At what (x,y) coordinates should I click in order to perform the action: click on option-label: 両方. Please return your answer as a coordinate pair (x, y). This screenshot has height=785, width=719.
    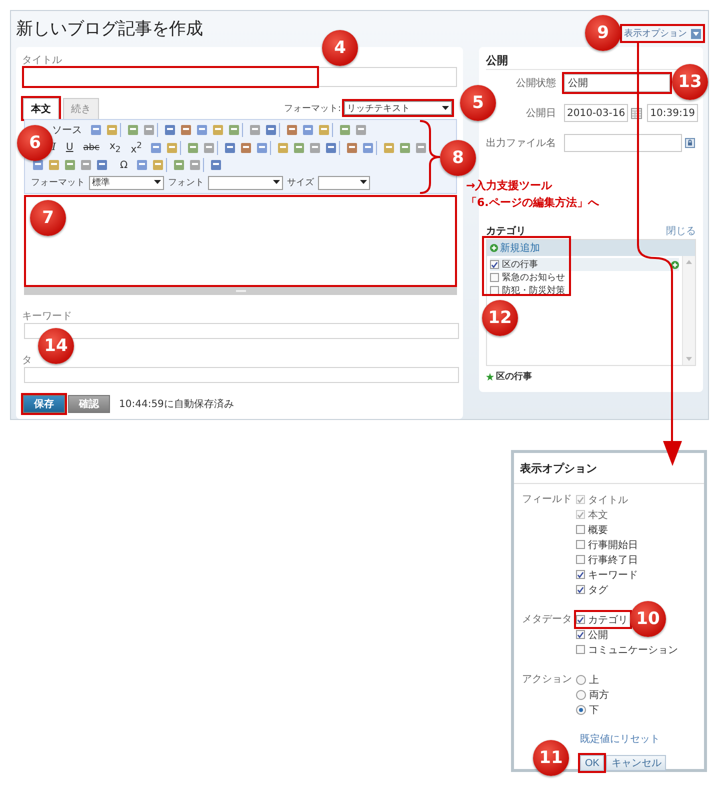
    Looking at the image, I should click on (599, 695).